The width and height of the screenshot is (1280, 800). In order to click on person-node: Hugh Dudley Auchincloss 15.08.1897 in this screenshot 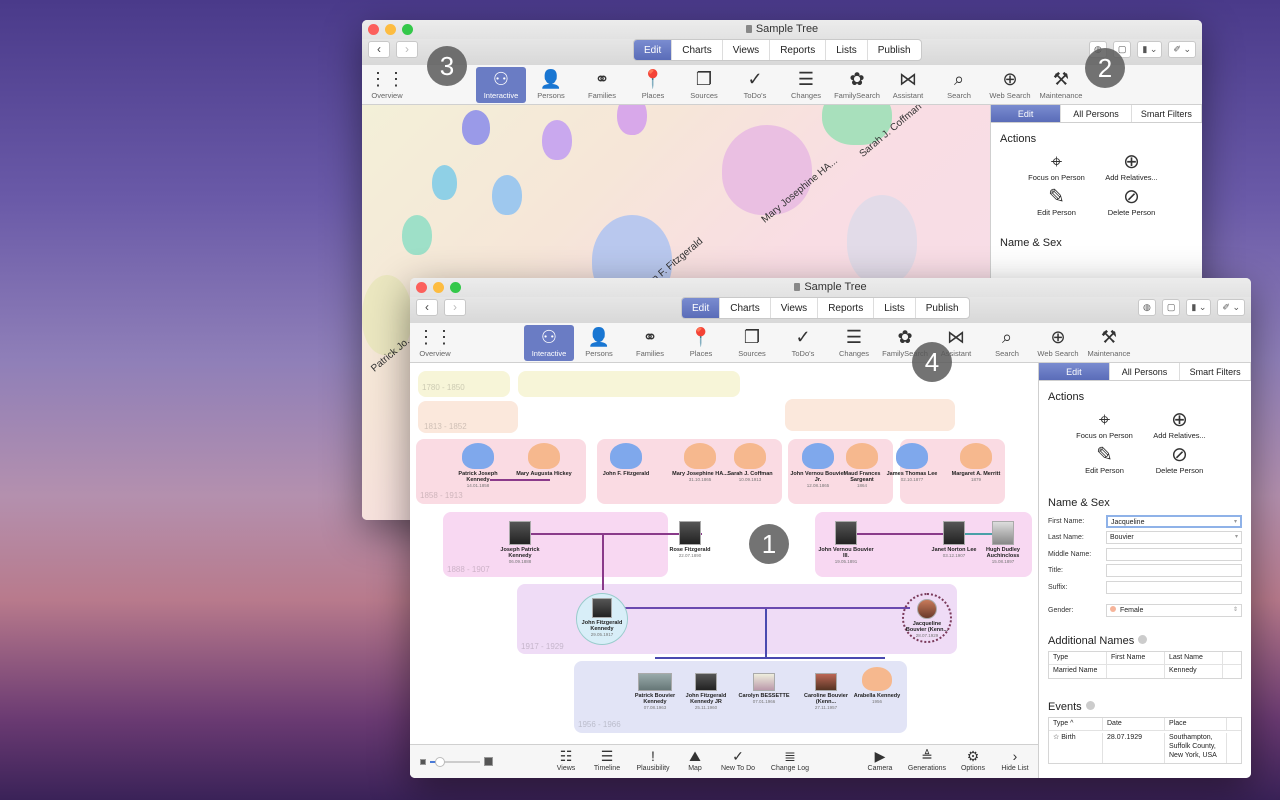, I will do `click(1003, 542)`.